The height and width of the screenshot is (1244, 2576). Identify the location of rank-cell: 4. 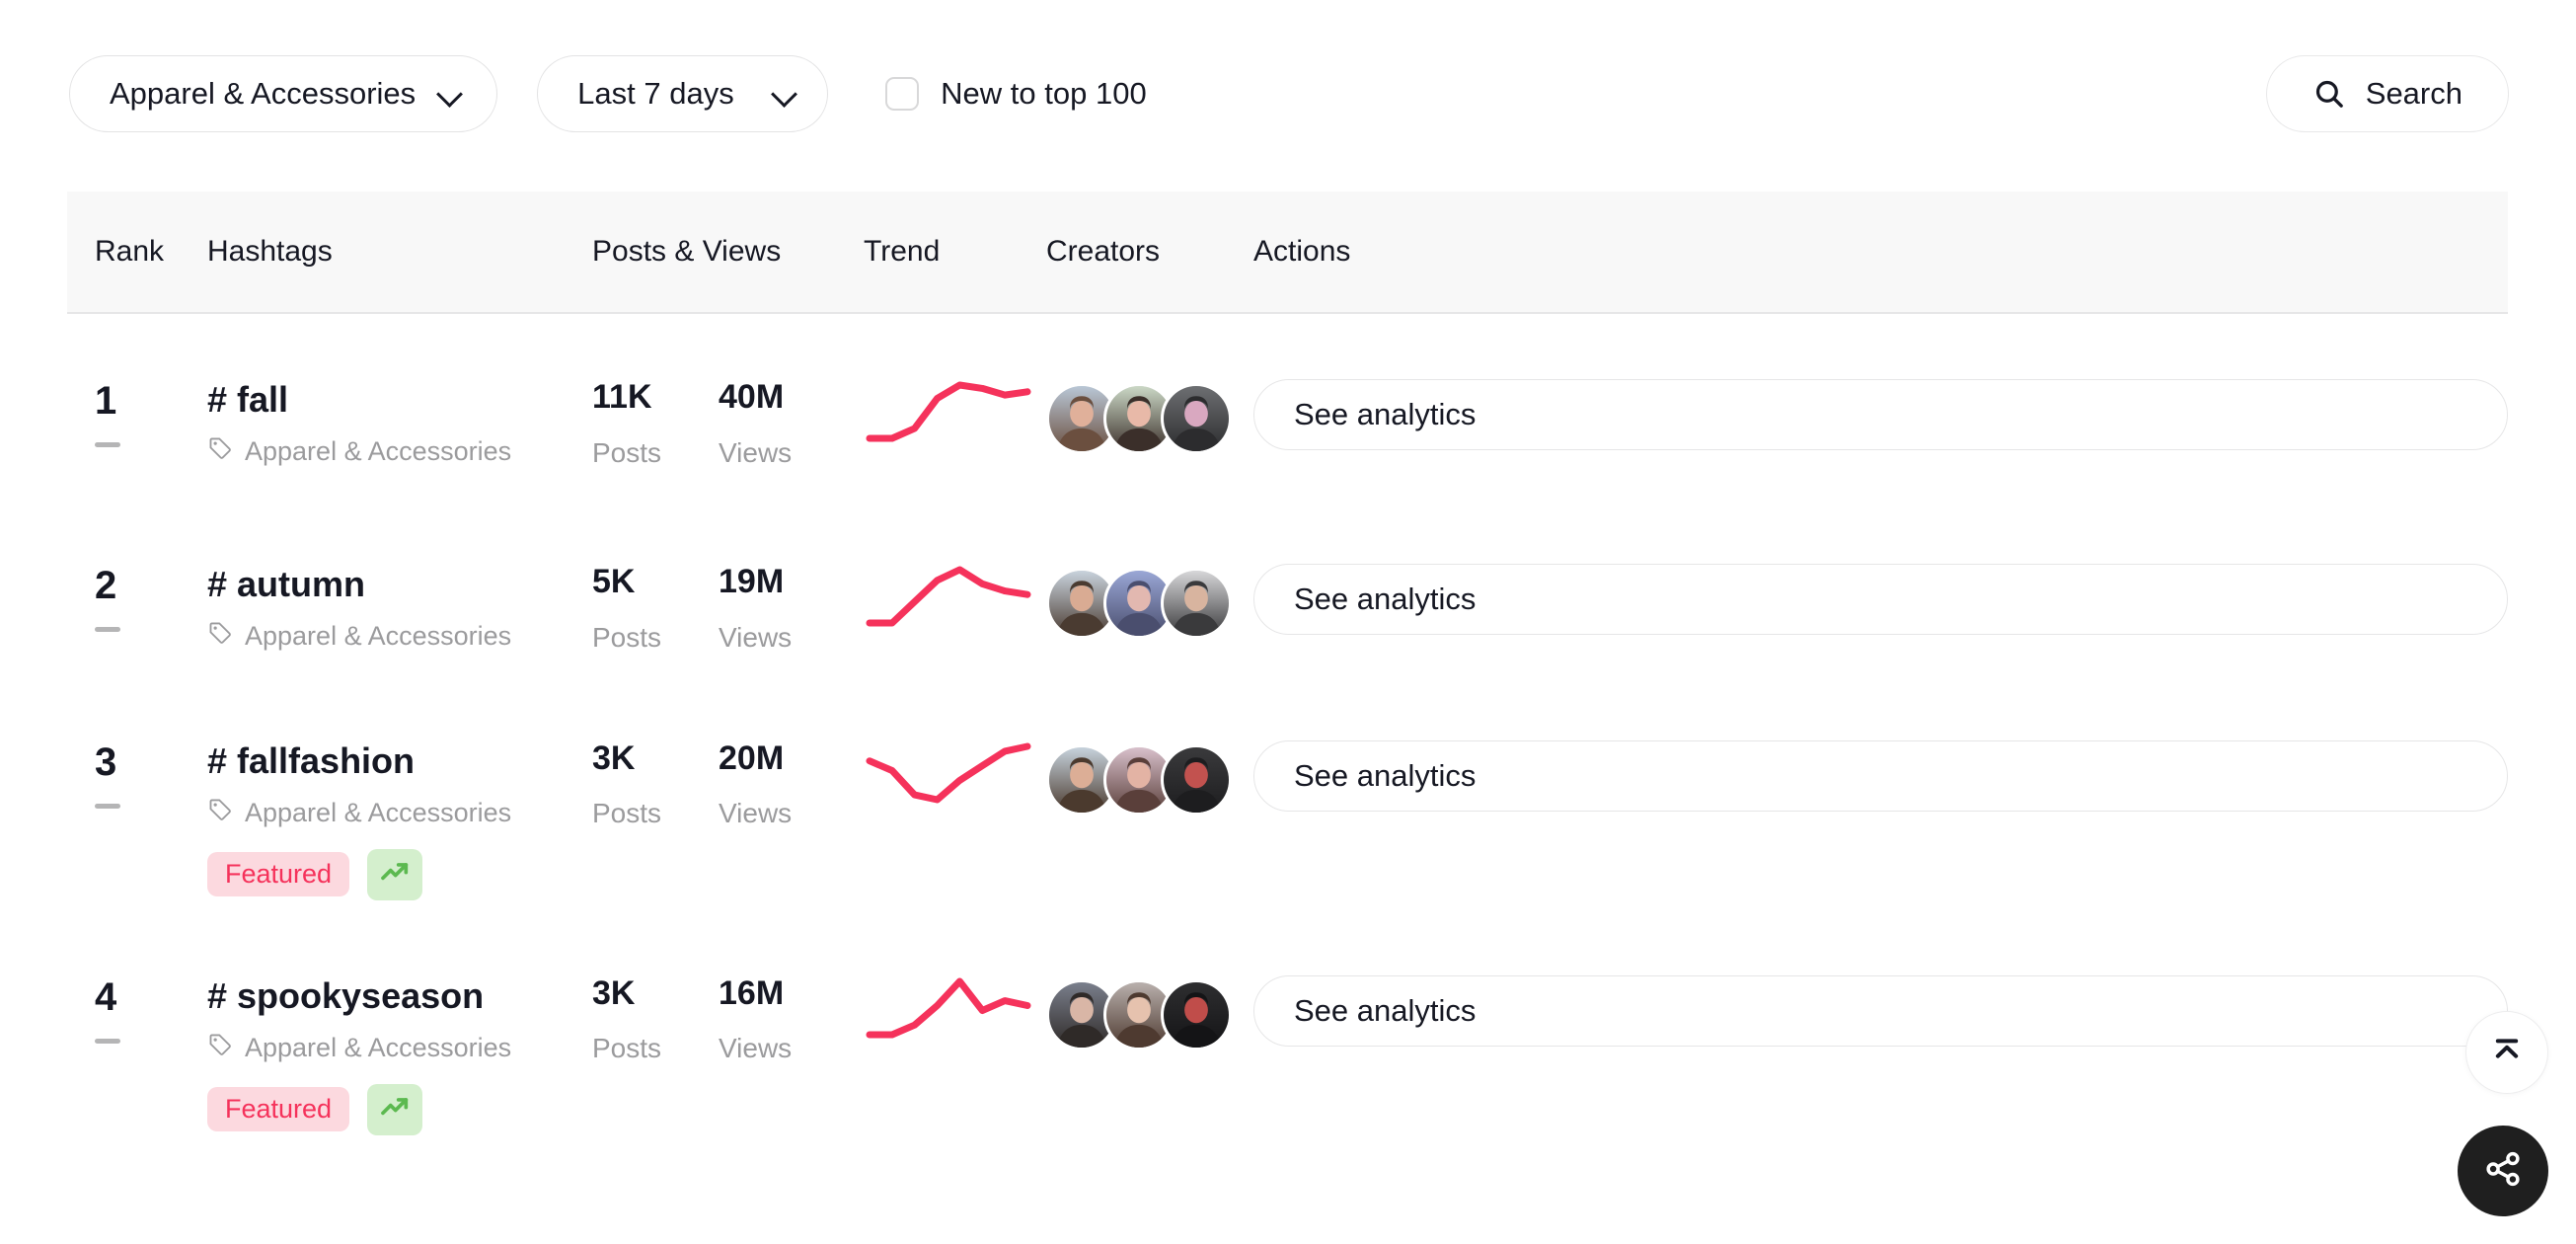
(137, 1001).